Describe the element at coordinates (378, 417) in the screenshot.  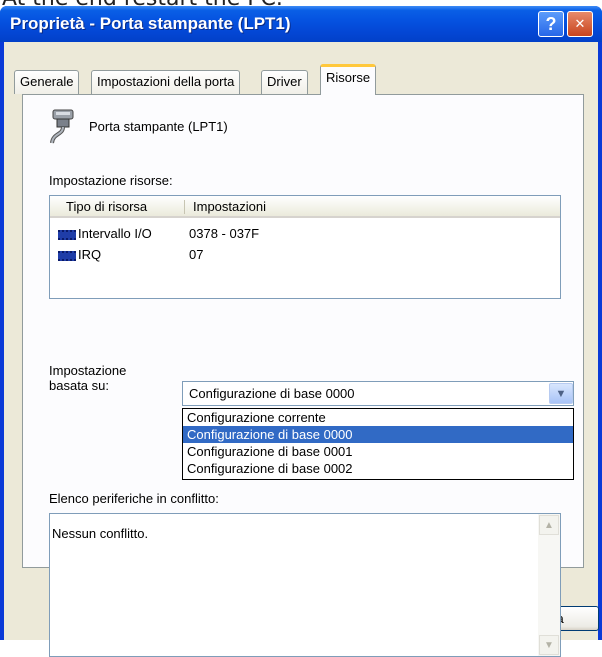
I see `dropdown-option: Configurazione corrente` at that location.